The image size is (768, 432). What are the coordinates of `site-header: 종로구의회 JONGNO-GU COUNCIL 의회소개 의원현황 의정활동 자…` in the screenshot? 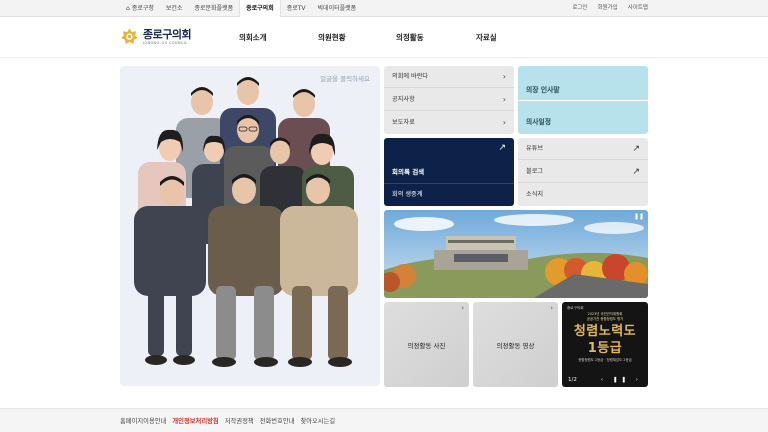 It's located at (384, 37).